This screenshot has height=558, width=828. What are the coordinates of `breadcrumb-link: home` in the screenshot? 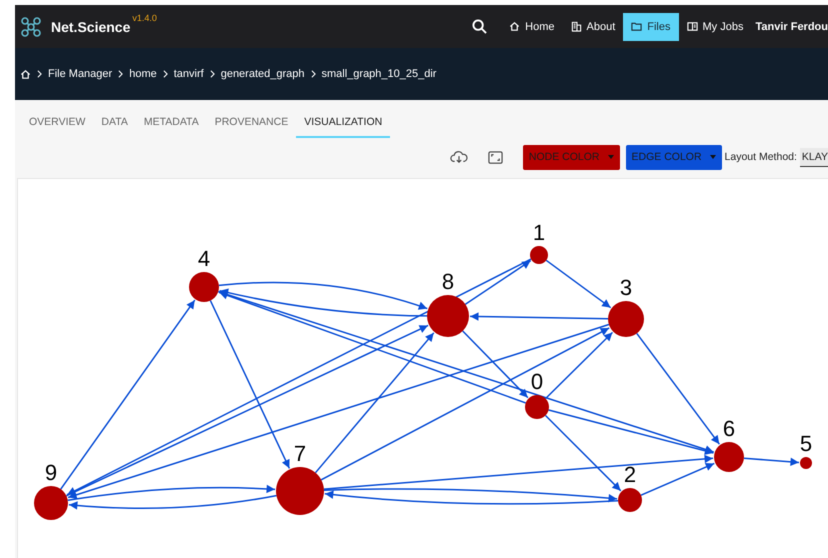 It's located at (143, 74).